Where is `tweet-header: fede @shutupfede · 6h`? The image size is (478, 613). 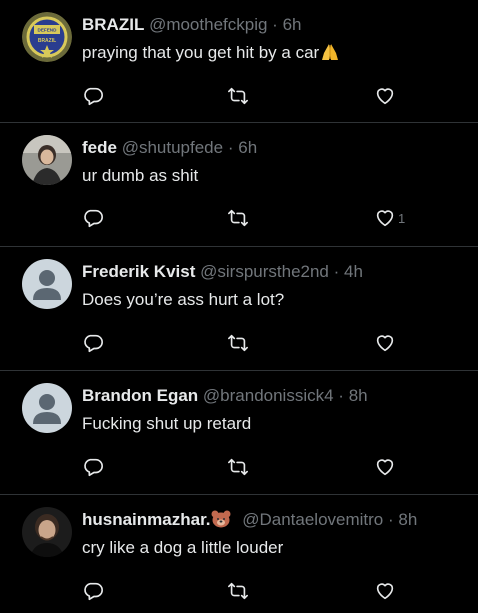 tweet-header: fede @shutupfede · 6h is located at coordinates (169, 148).